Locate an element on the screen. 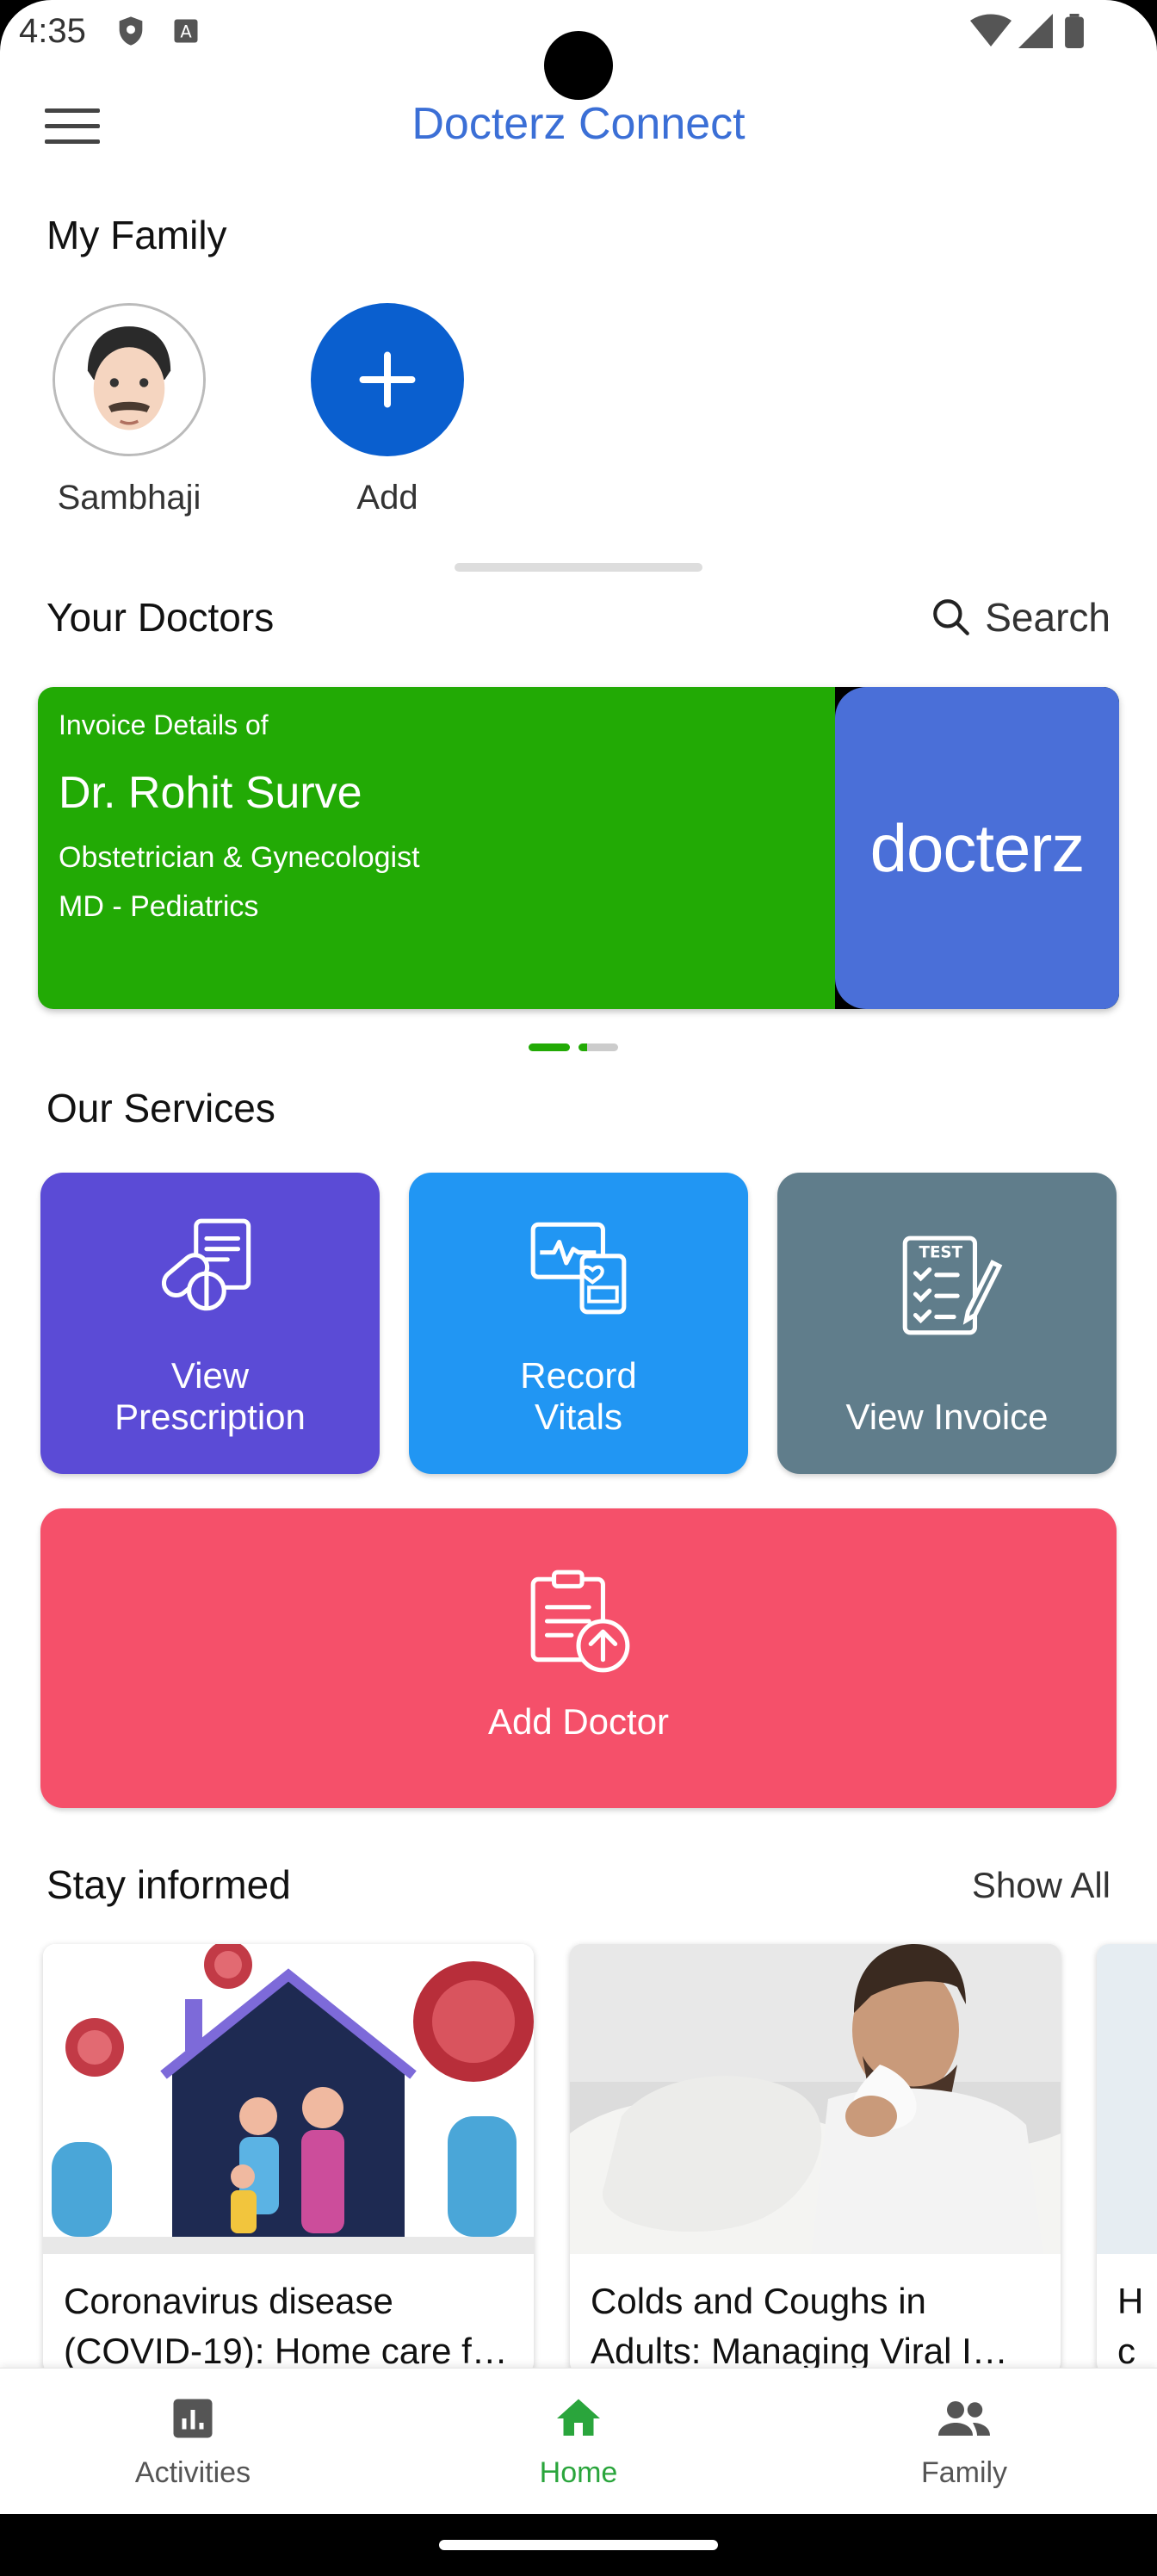 The image size is (1157, 2576). article-image is located at coordinates (1127, 2099).